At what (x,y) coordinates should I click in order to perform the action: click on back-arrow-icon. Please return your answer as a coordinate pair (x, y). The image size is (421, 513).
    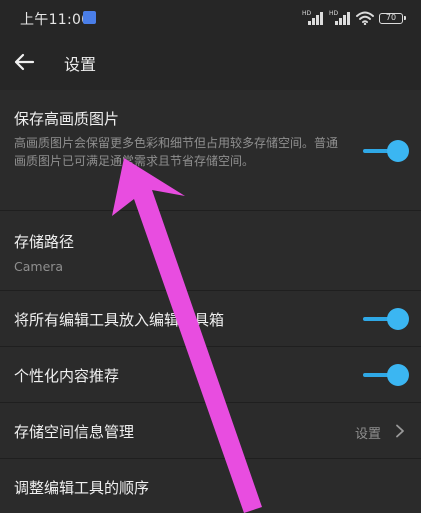
    Looking at the image, I should click on (24, 62).